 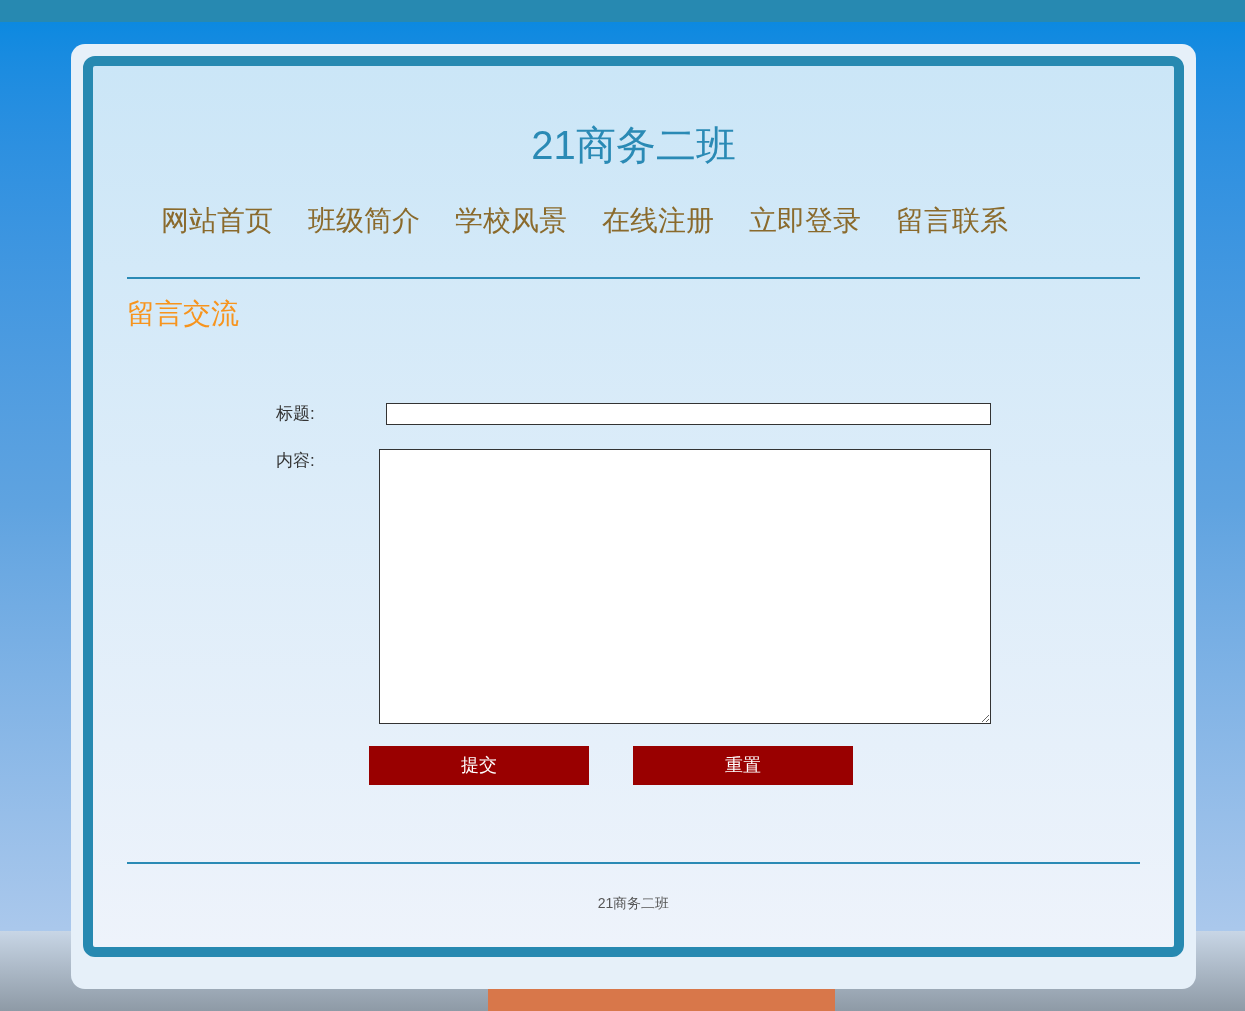 What do you see at coordinates (296, 460) in the screenshot?
I see `field-label: 内容:` at bounding box center [296, 460].